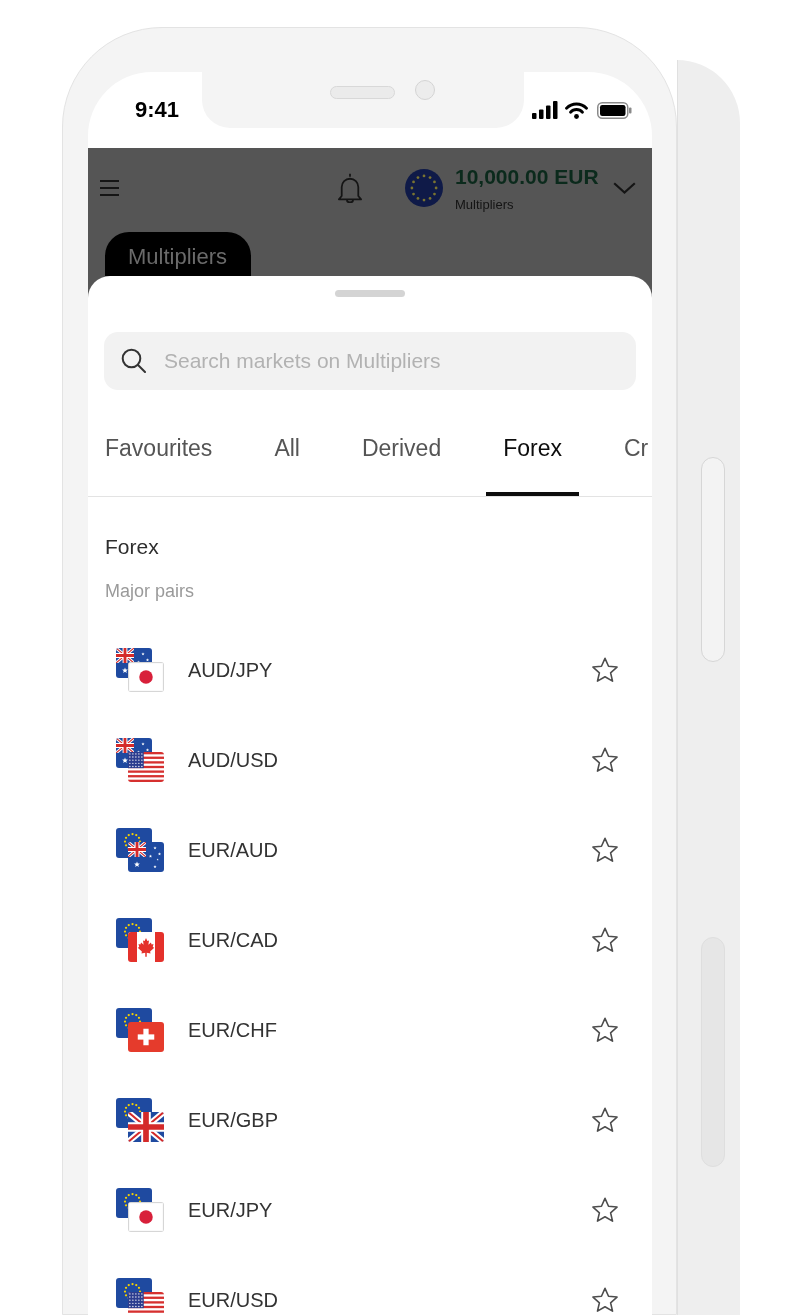 The height and width of the screenshot is (1315, 800). Describe the element at coordinates (230, 1210) in the screenshot. I see `market-name: EUR/JPY` at that location.